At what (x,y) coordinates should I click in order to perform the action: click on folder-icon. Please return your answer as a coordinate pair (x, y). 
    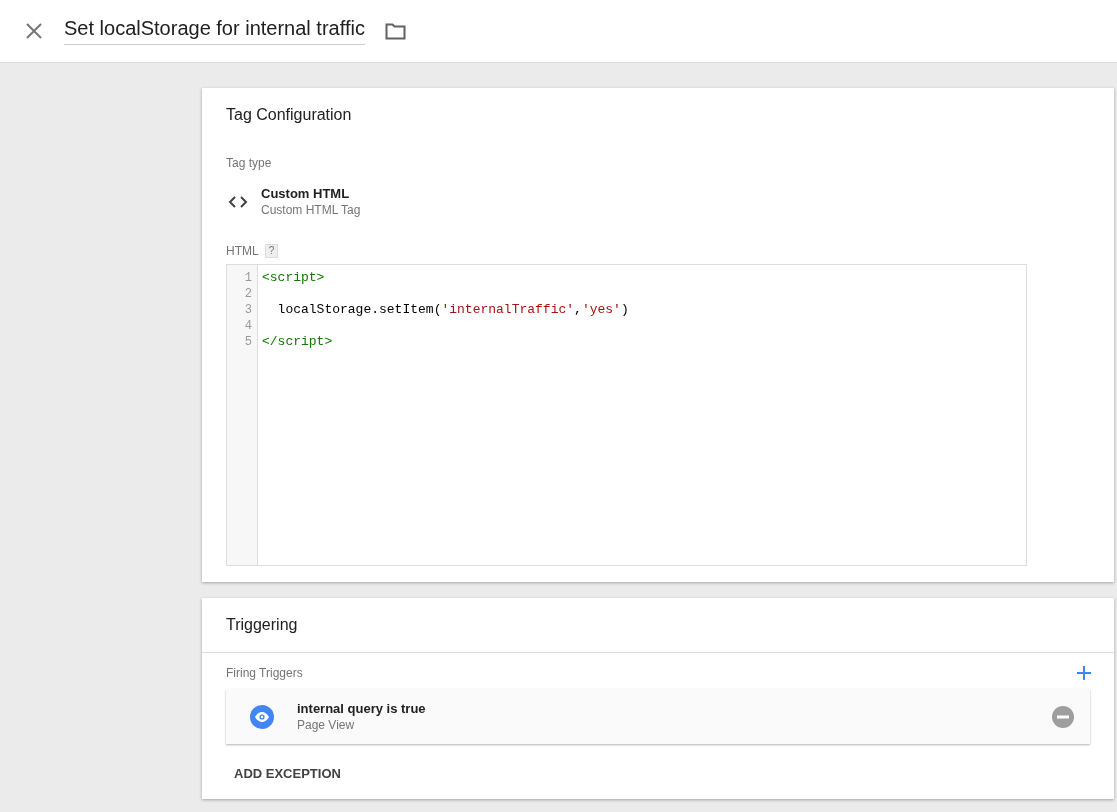
    Looking at the image, I should click on (395, 31).